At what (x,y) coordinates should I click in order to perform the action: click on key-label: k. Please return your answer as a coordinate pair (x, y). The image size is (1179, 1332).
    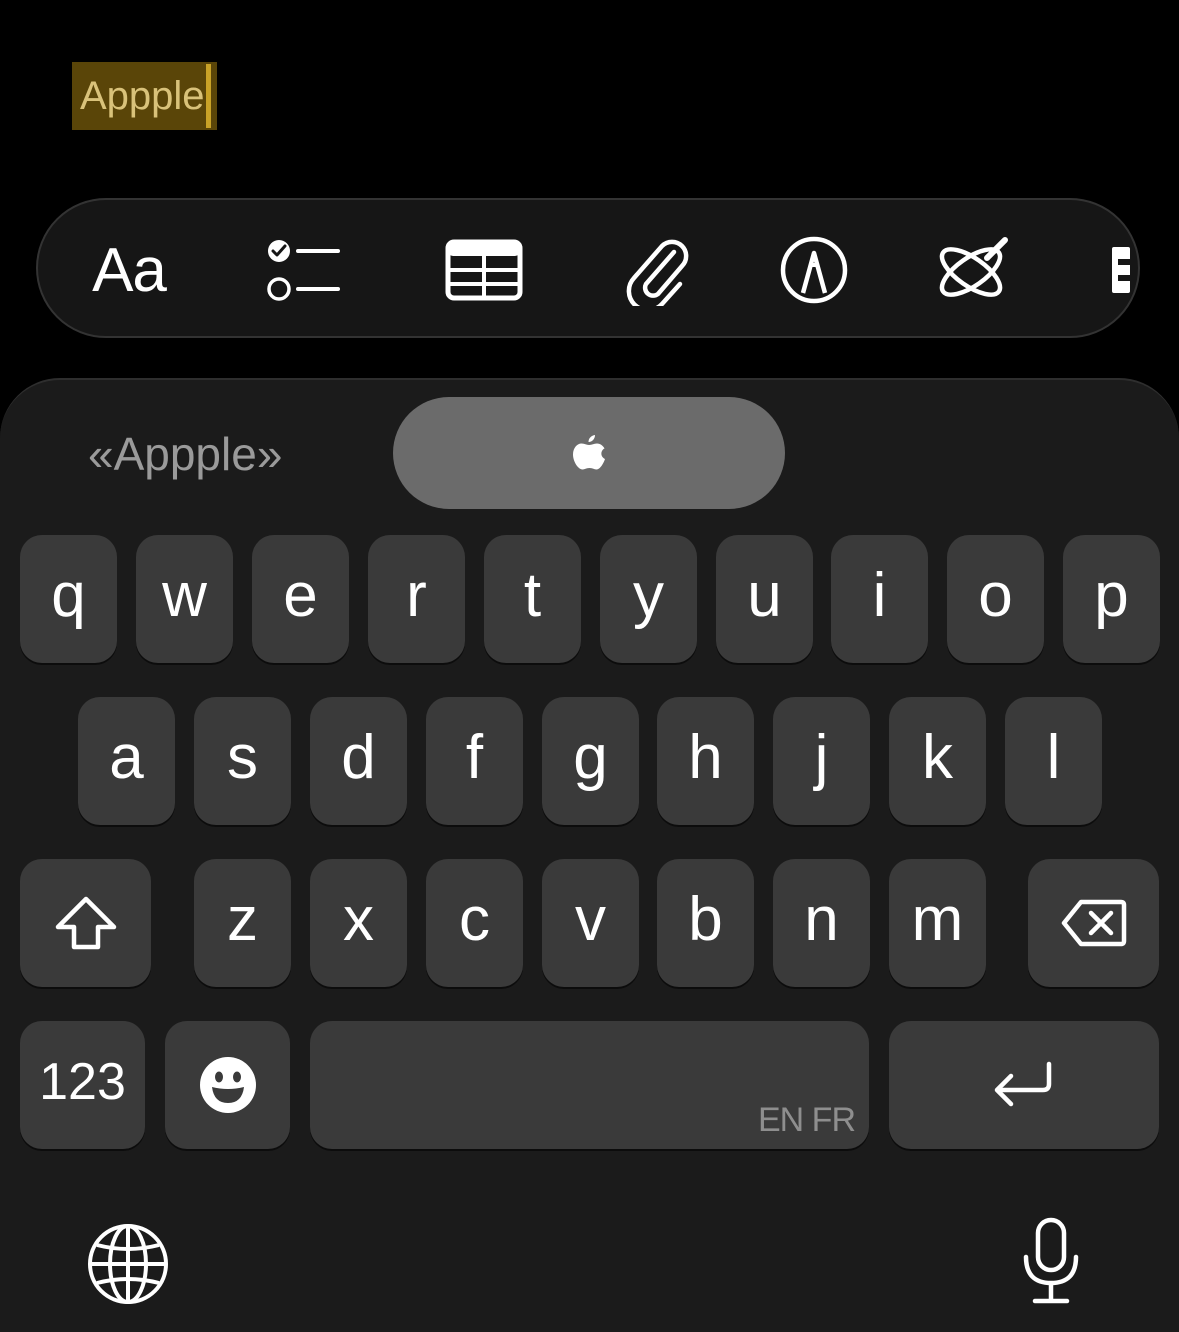
    Looking at the image, I should click on (937, 757).